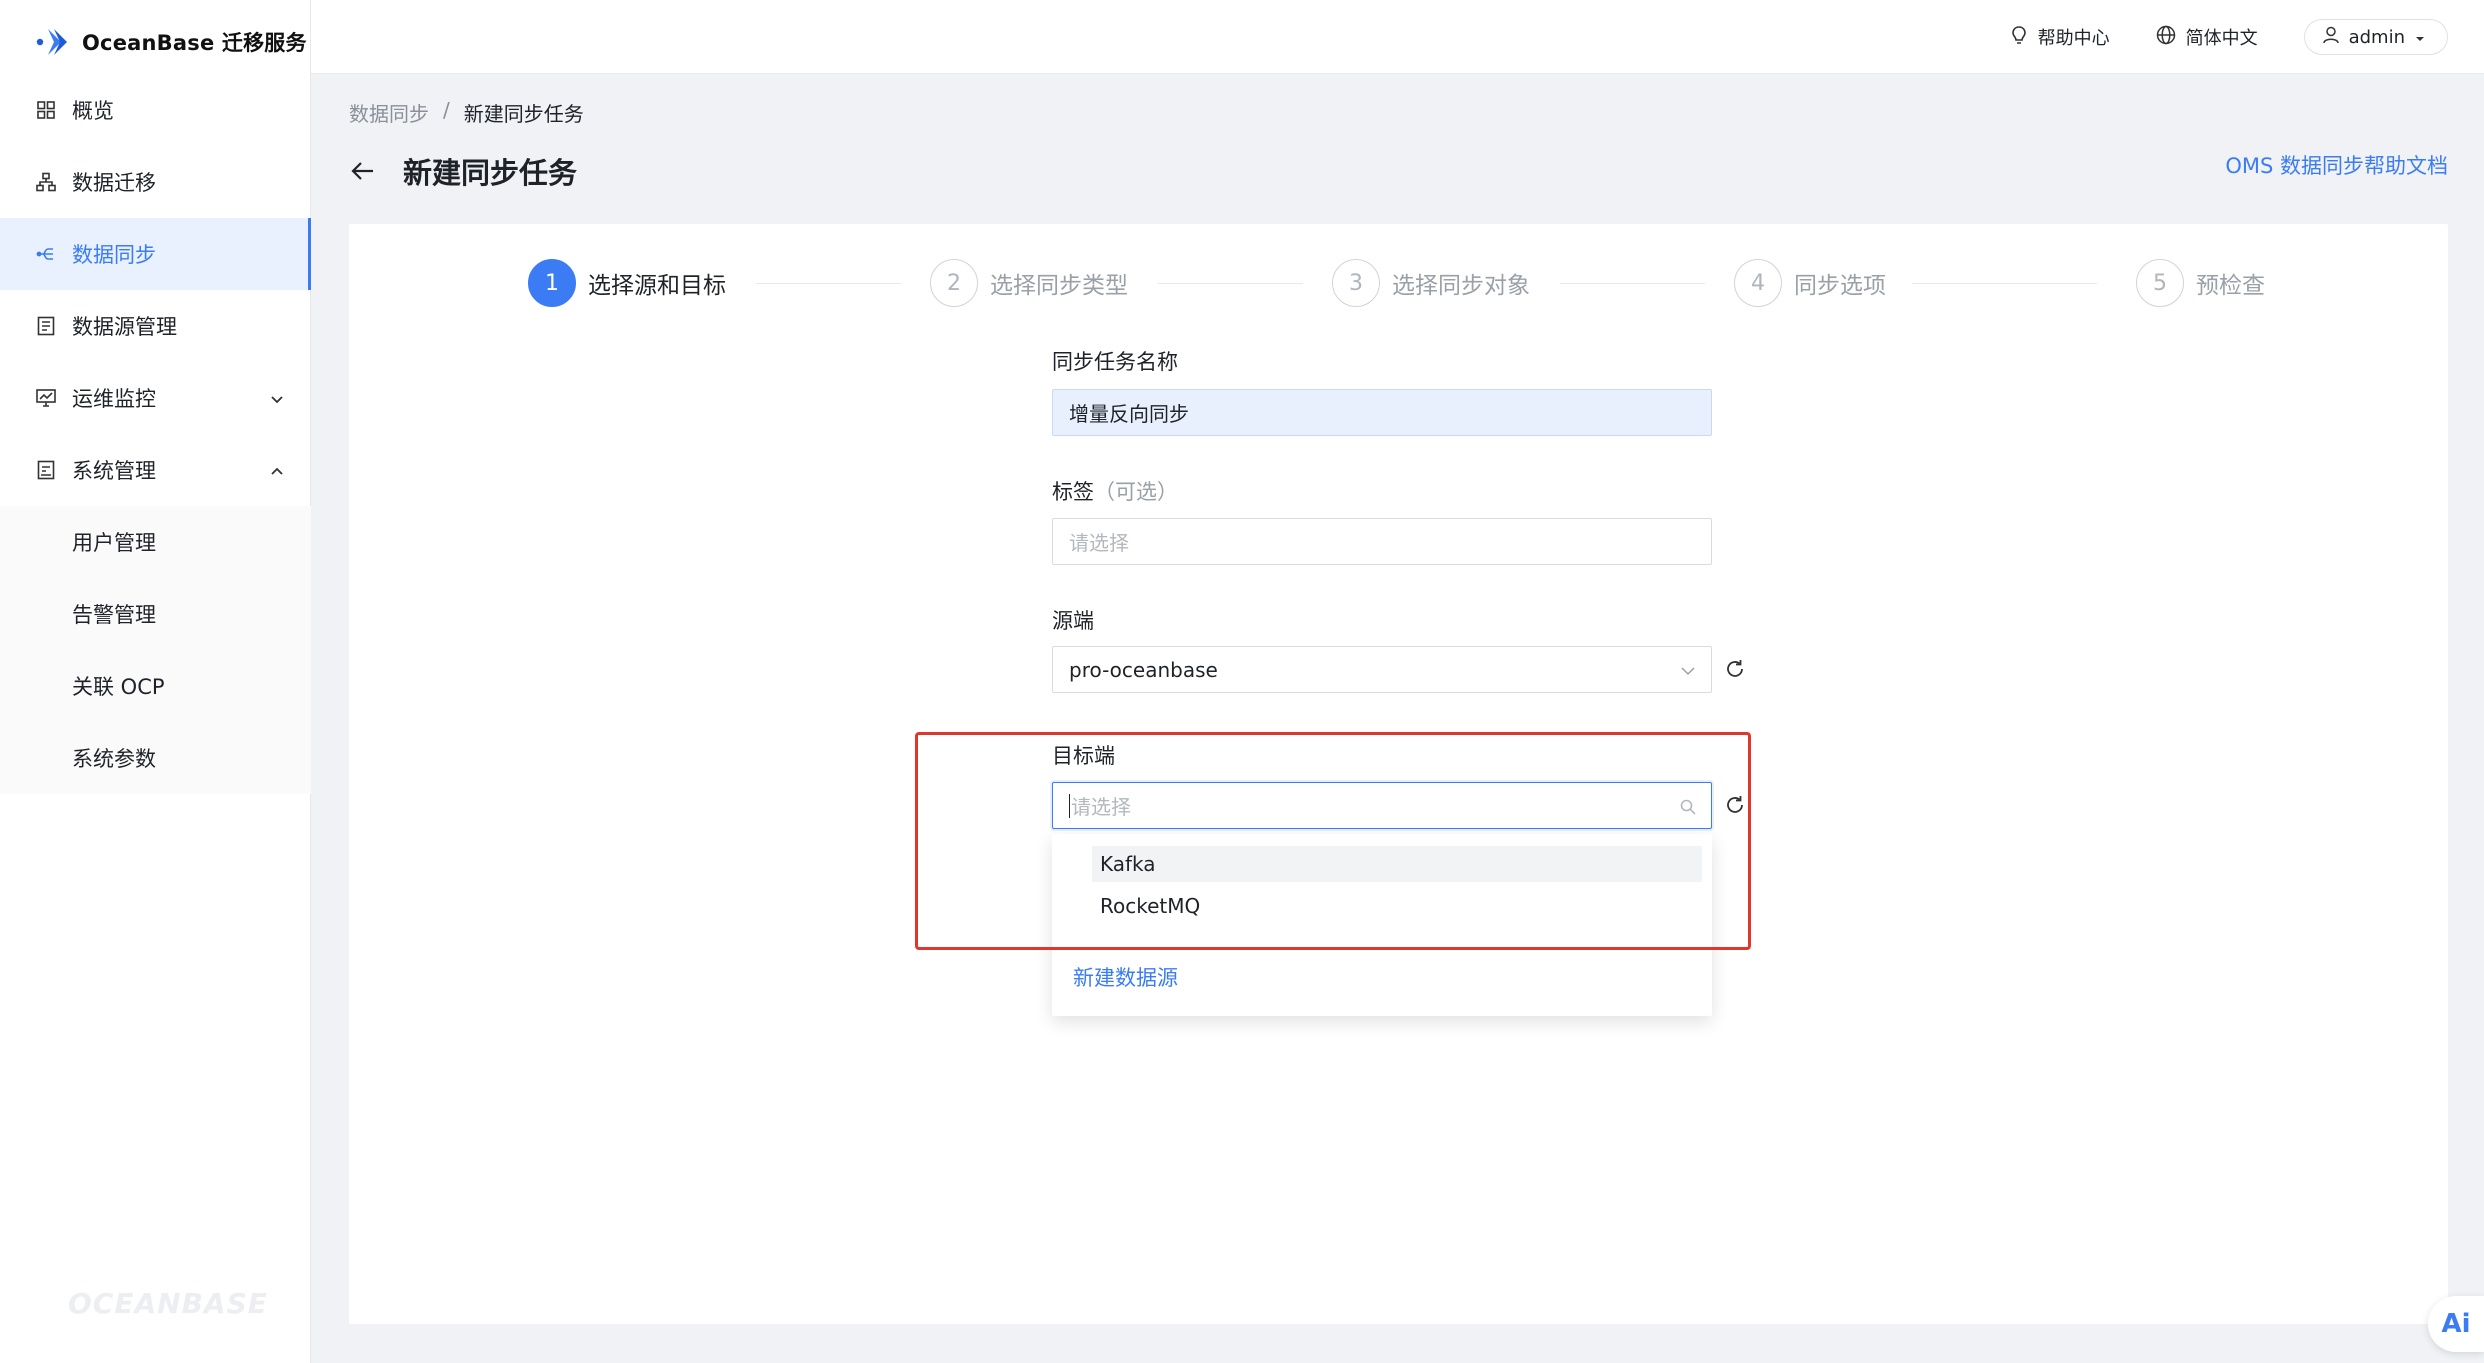 The image size is (2484, 1363). I want to click on target-refresh-icon, so click(1736, 806).